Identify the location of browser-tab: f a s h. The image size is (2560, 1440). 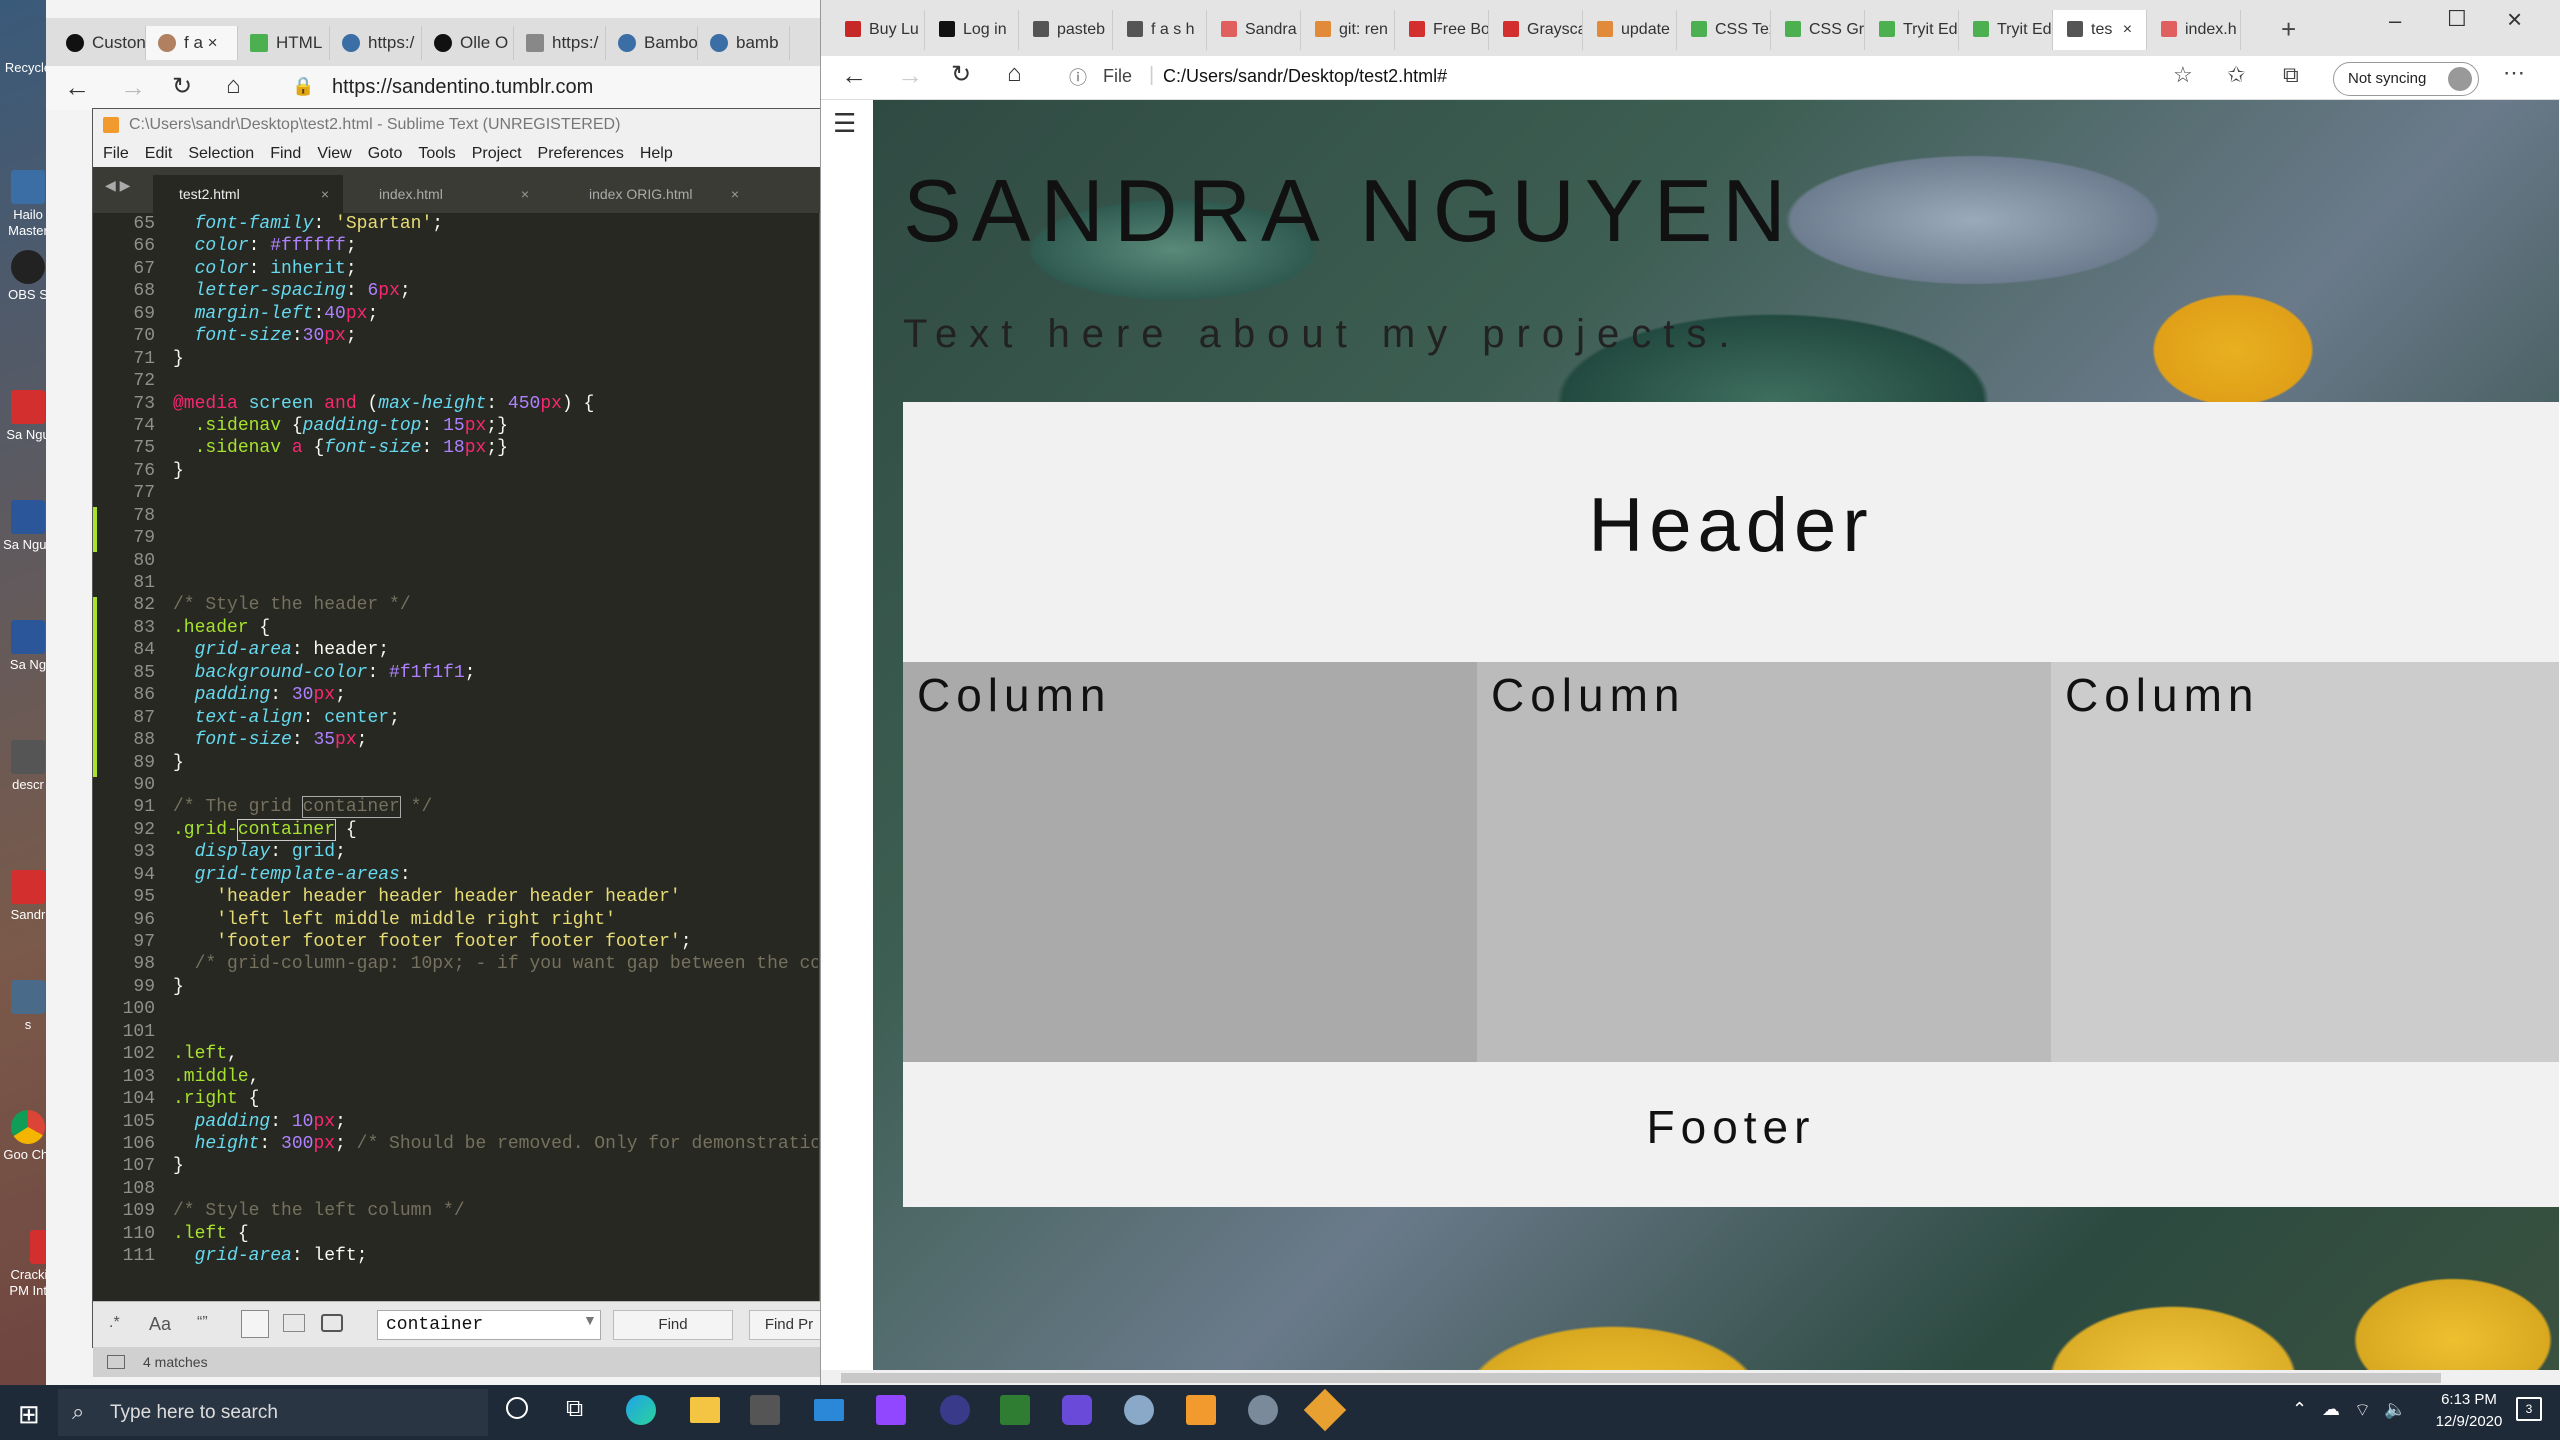
(1160, 30).